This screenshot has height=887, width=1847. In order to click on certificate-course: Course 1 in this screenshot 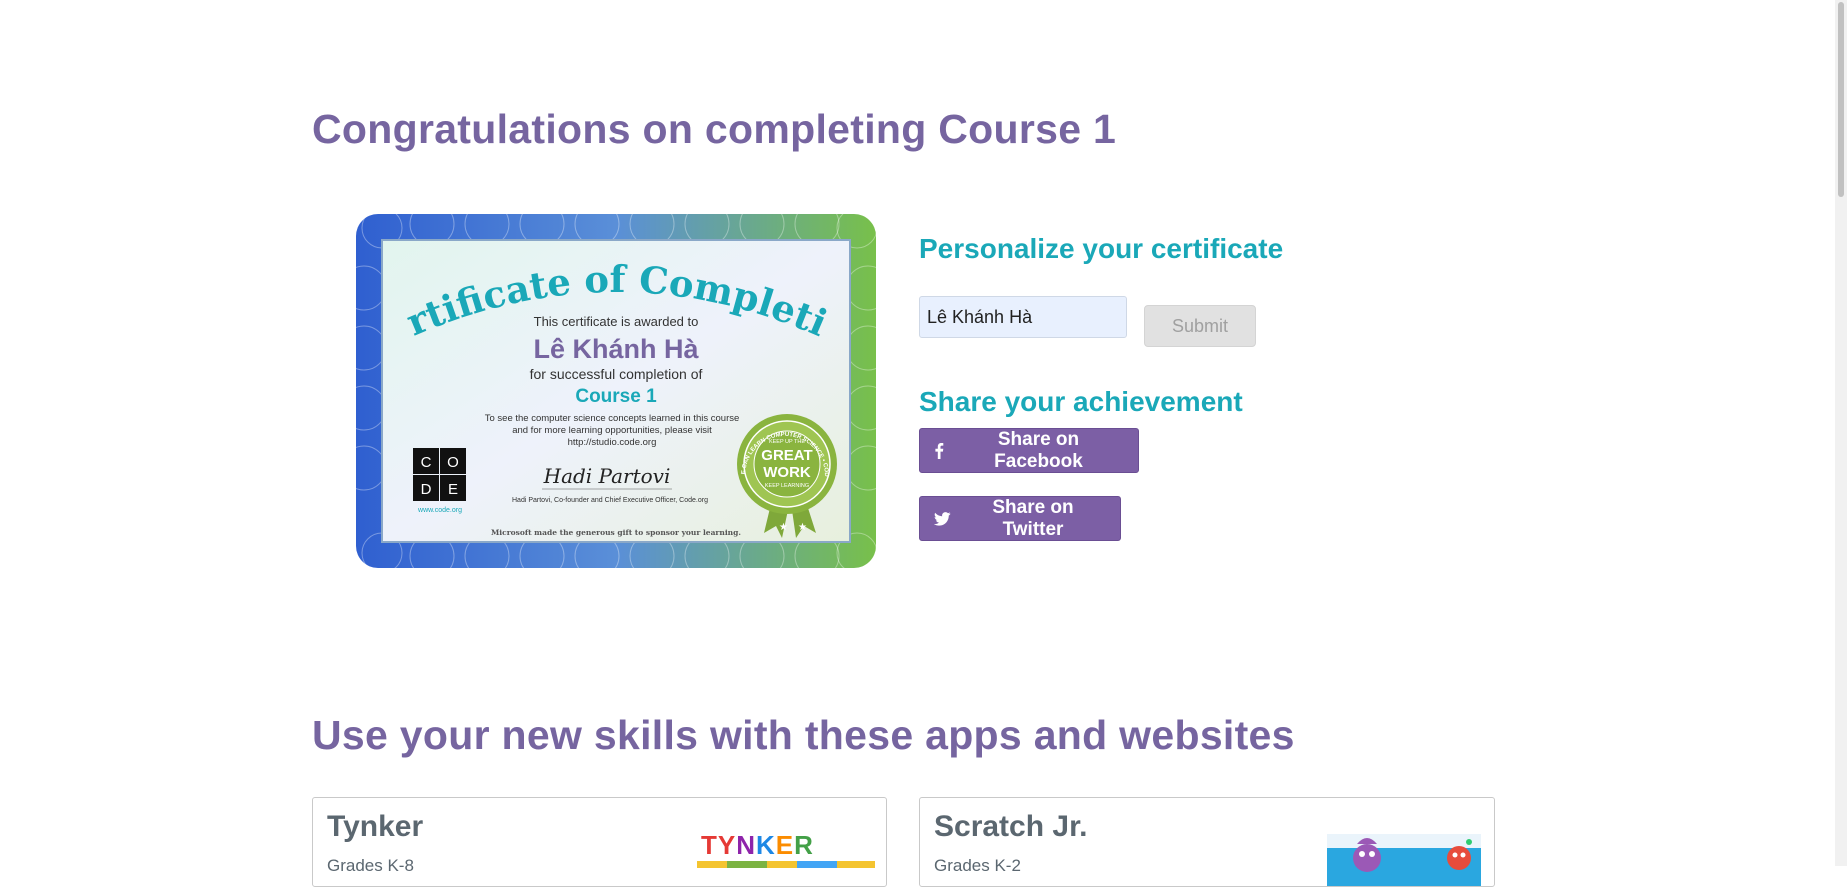, I will do `click(616, 396)`.